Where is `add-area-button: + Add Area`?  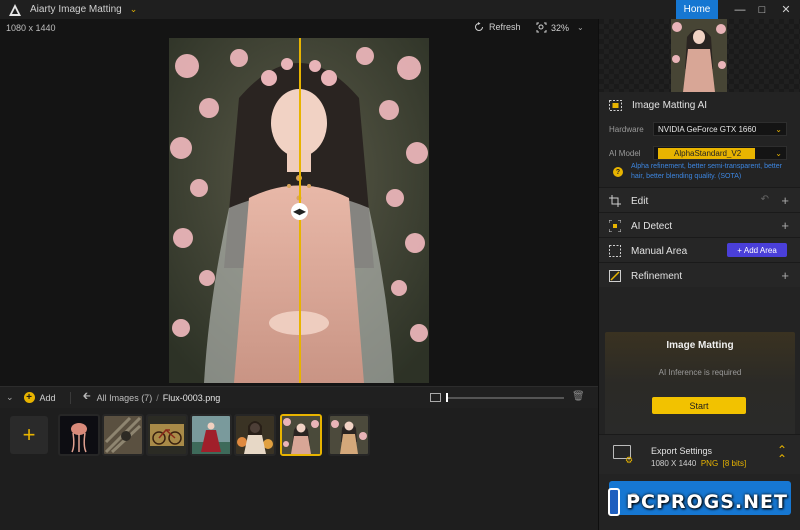 add-area-button: + Add Area is located at coordinates (757, 250).